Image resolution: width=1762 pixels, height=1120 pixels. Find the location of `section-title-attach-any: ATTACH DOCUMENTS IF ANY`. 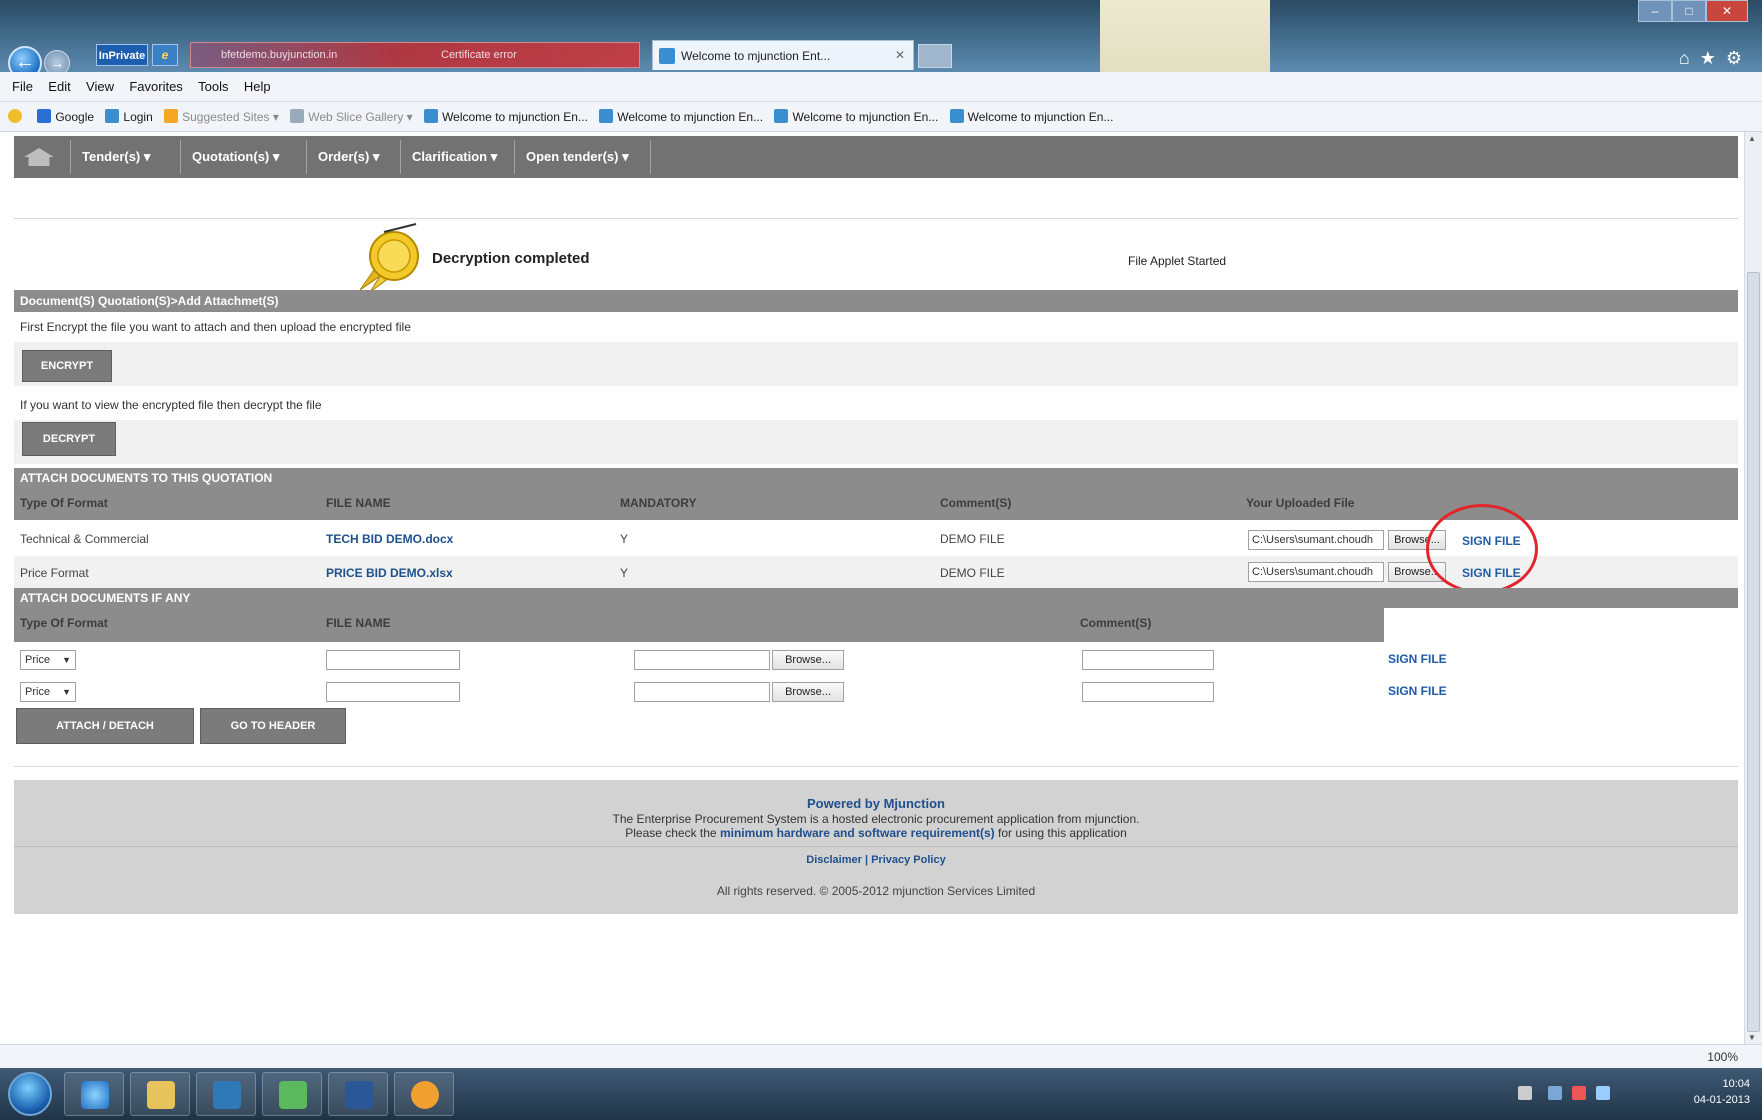

section-title-attach-any: ATTACH DOCUMENTS IF ANY is located at coordinates (876, 598).